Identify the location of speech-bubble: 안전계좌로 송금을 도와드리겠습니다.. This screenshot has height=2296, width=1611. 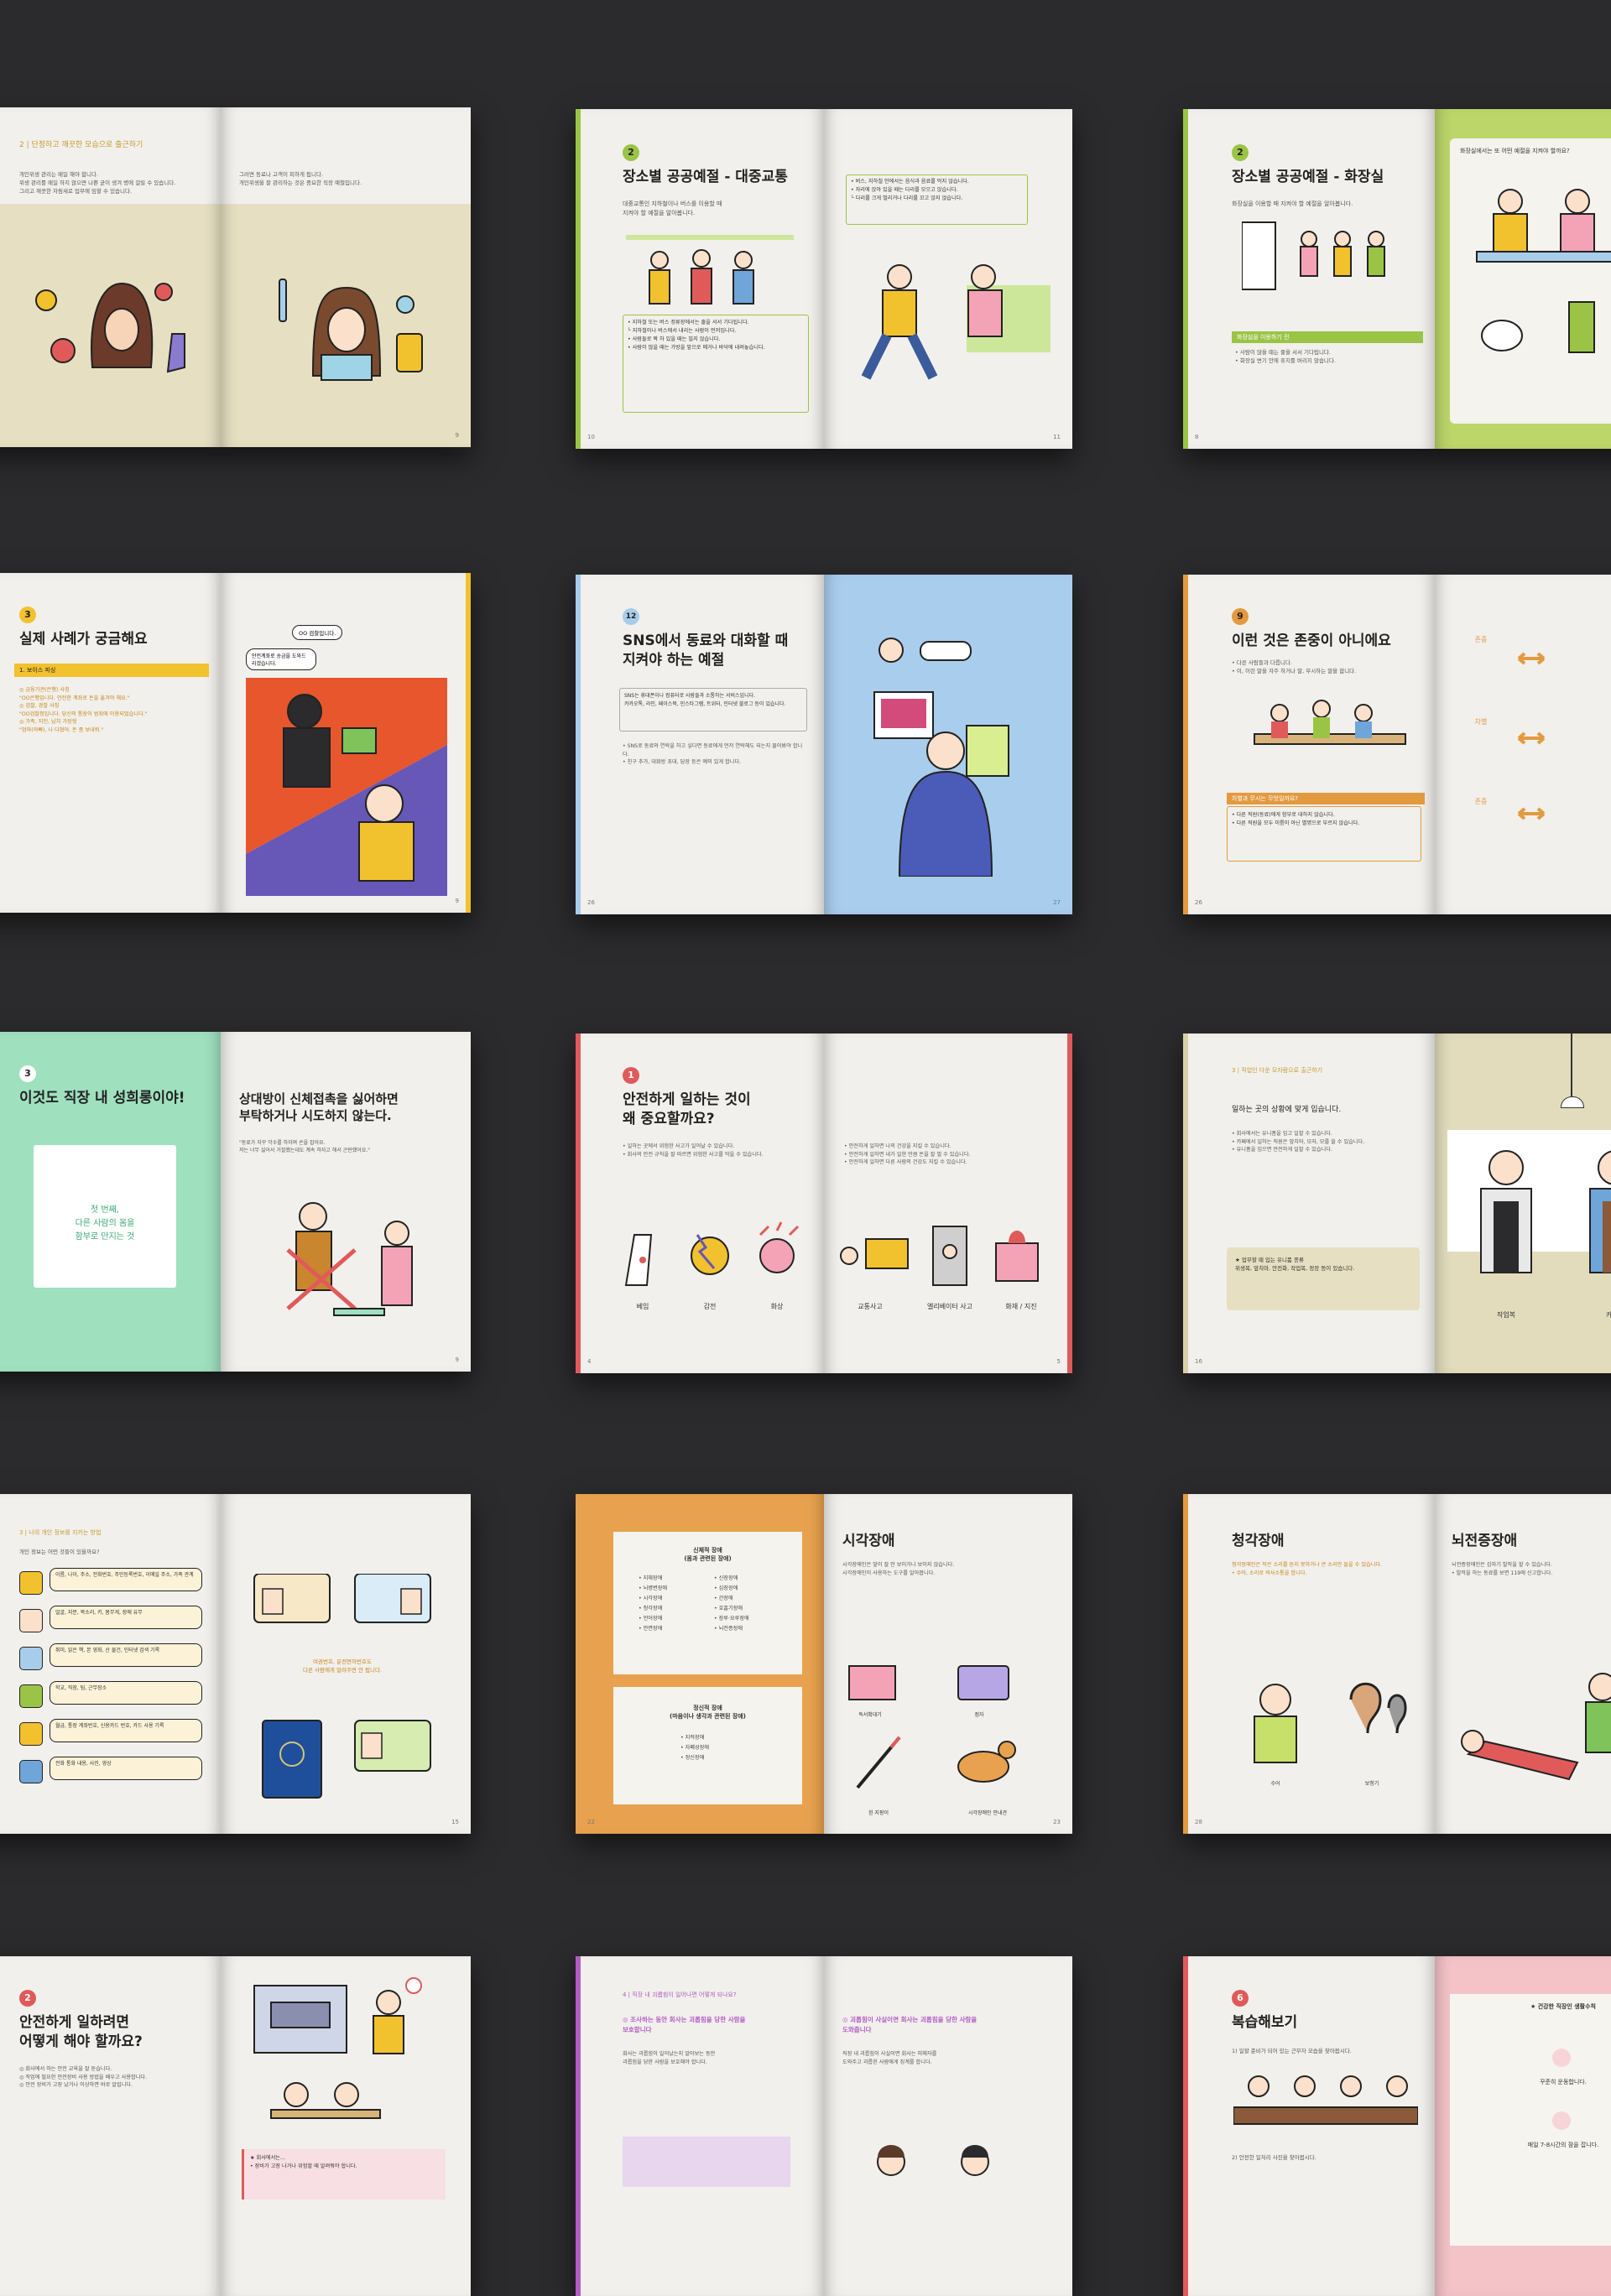
(281, 659).